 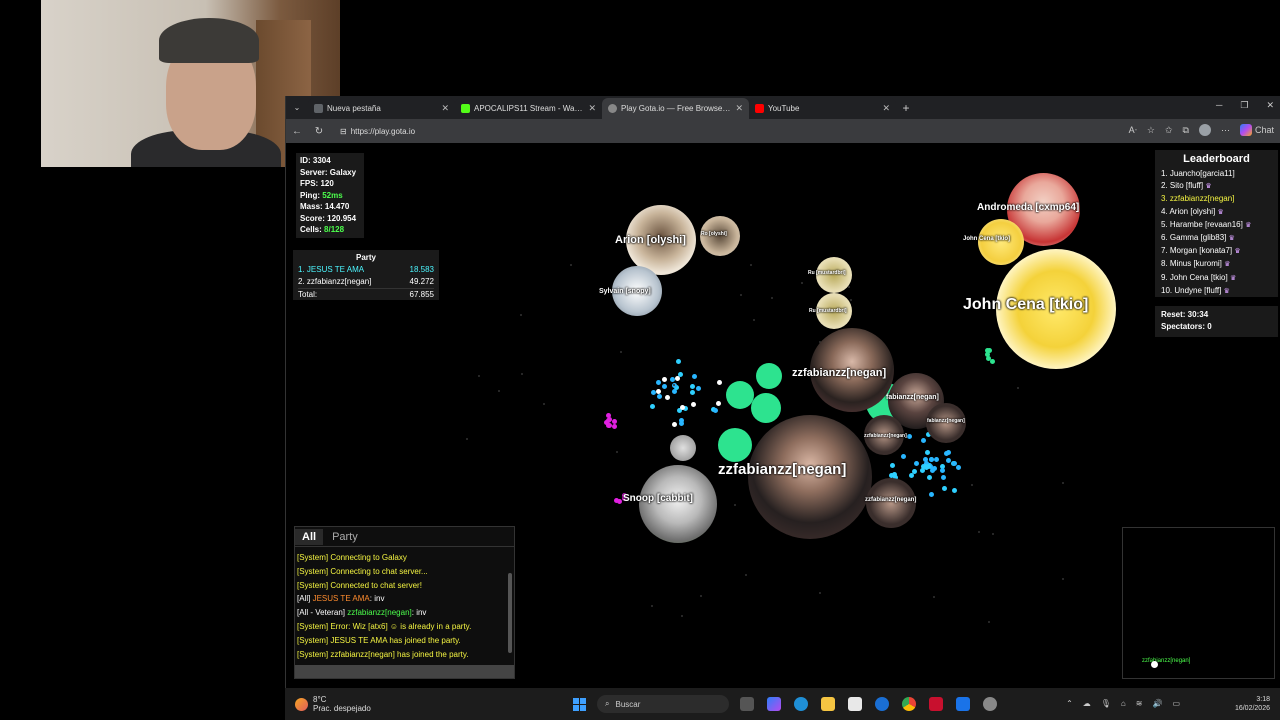 I want to click on collections-icon: ⧉, so click(x=1186, y=130).